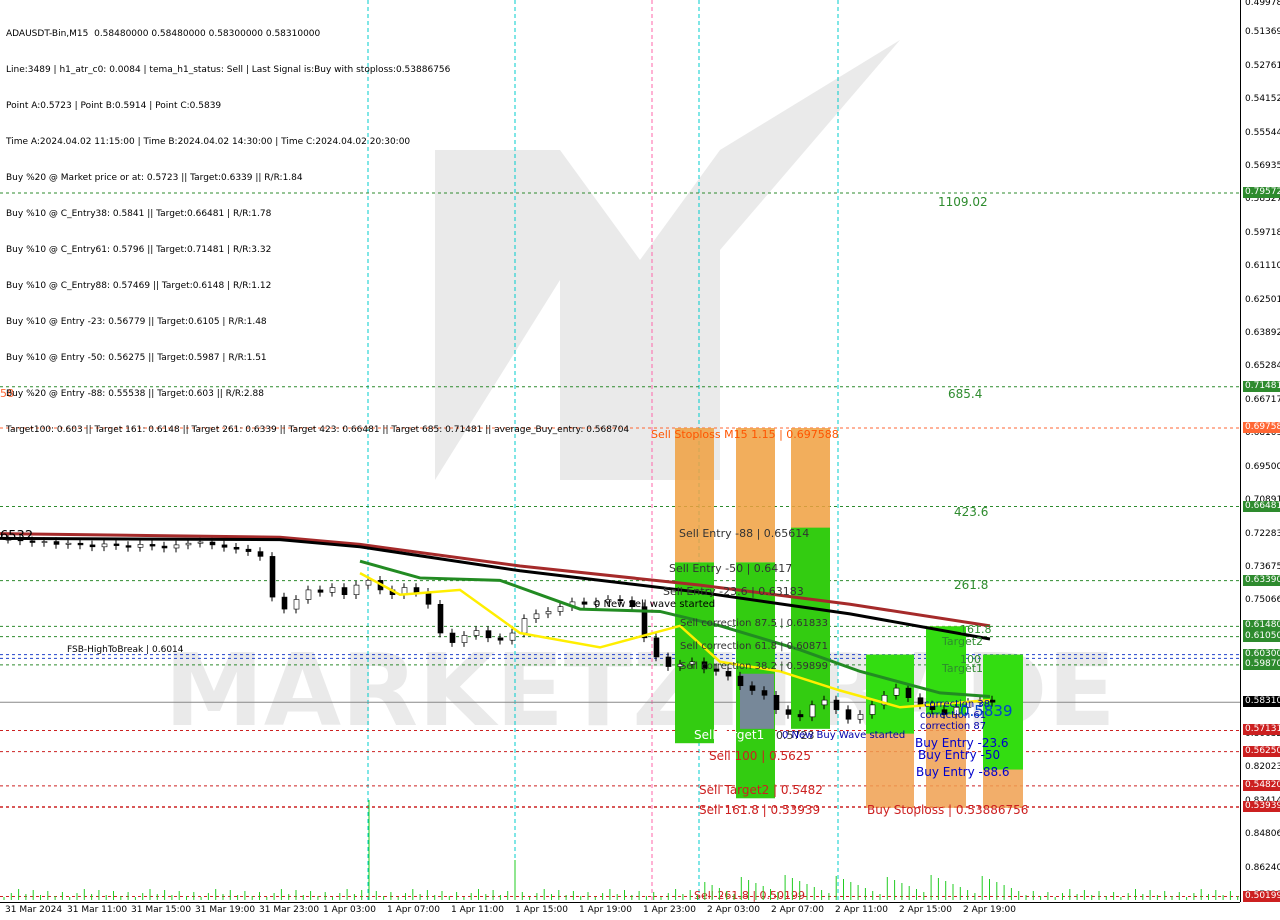 The width and height of the screenshot is (1280, 920). Describe the element at coordinates (754, 623) in the screenshot. I see `sell-correction-label: Sell correction 87.5 | 0.61833` at that location.